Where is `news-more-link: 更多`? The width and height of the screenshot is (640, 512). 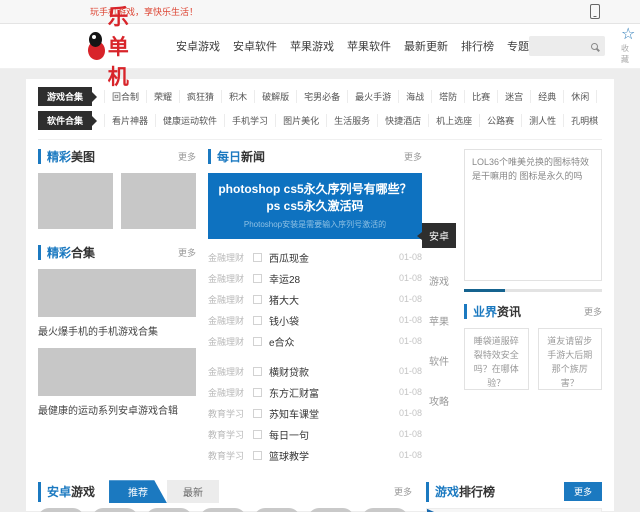
news-more-link: 更多 is located at coordinates (413, 156).